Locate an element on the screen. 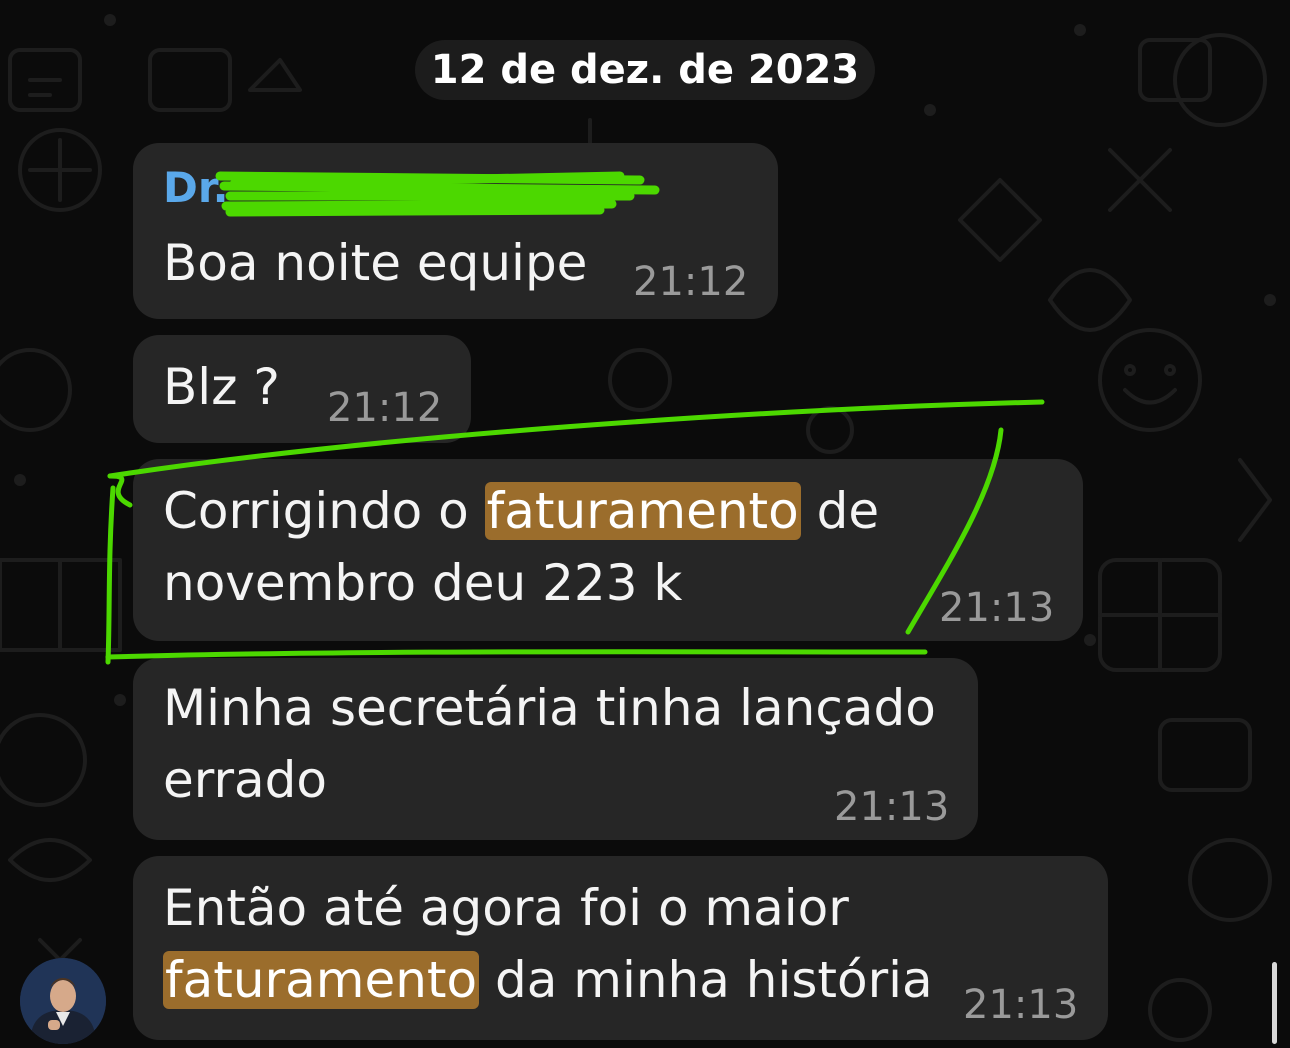  message-text-line-1: Corrigindo o faturamento de is located at coordinates (521, 511).